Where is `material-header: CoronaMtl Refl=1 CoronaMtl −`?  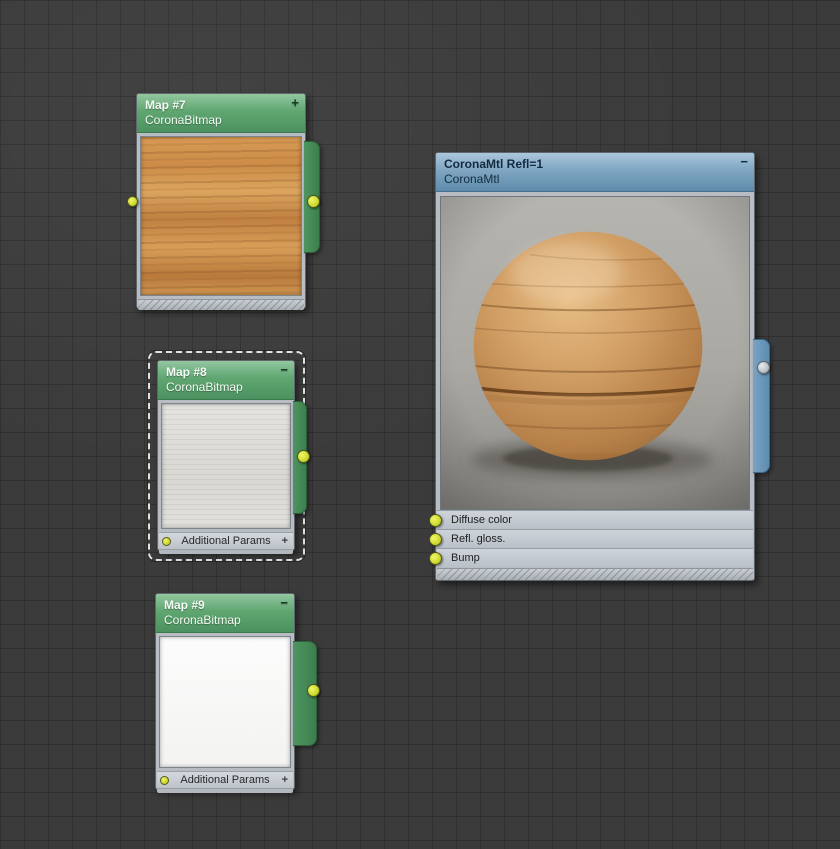
material-header: CoronaMtl Refl=1 CoronaMtl − is located at coordinates (595, 172).